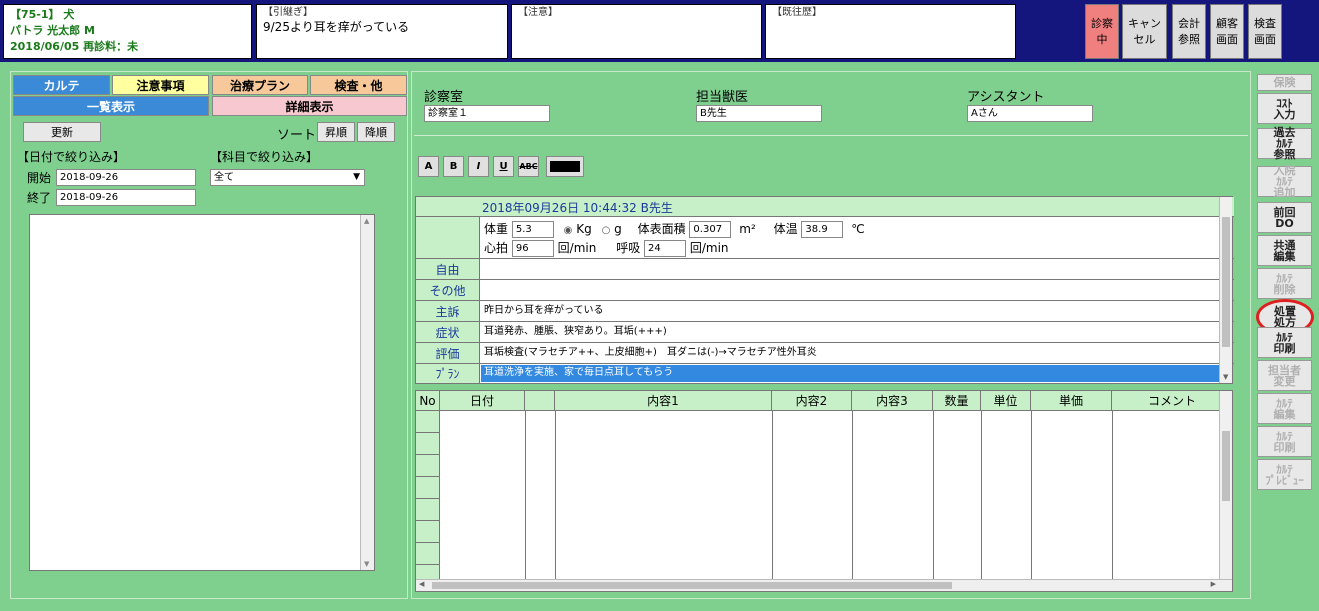 The image size is (1319, 611). What do you see at coordinates (1189, 31) in the screenshot?
I see `billing-reference-button: 会計 参照` at bounding box center [1189, 31].